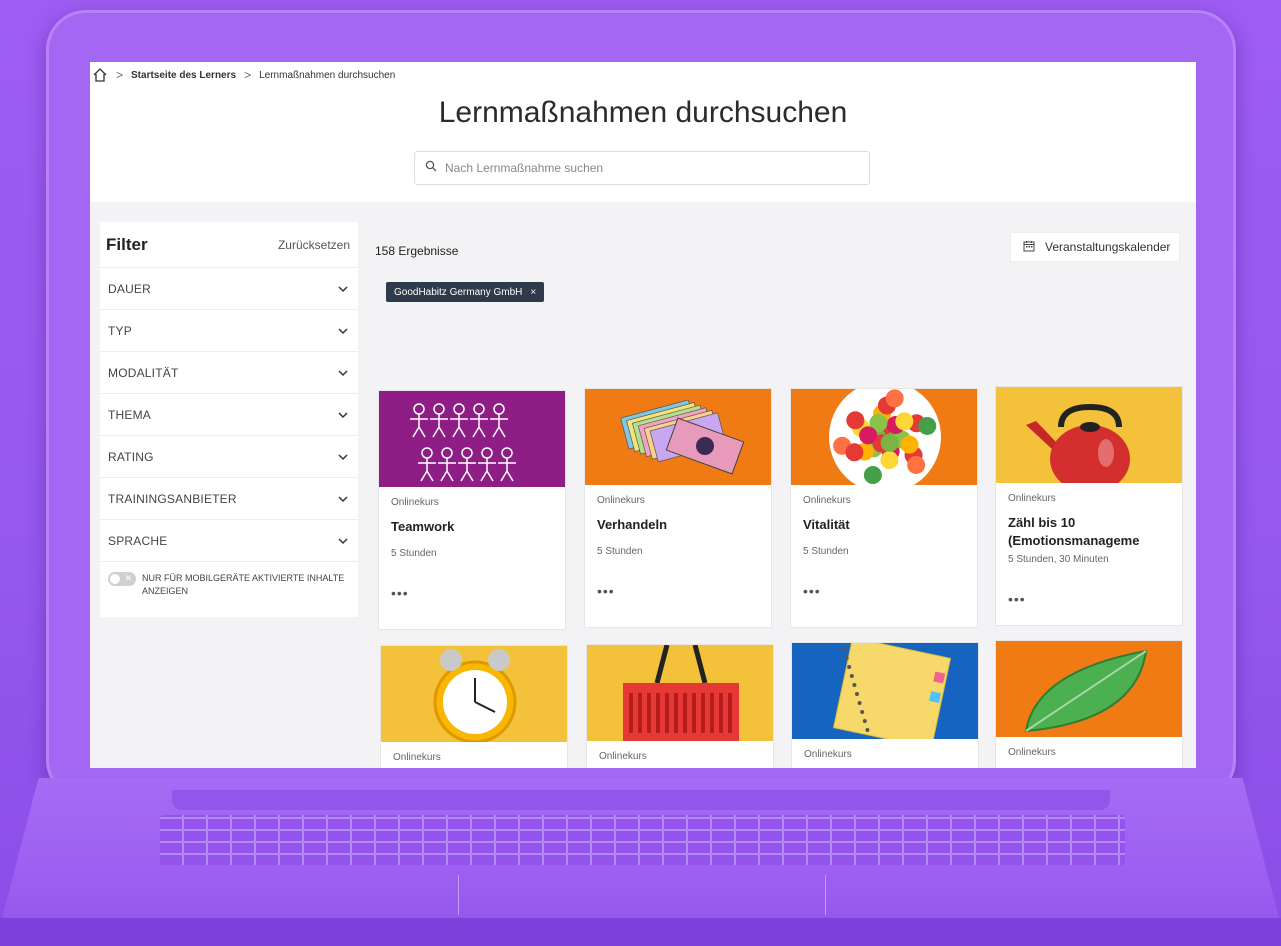 The height and width of the screenshot is (946, 1281). Describe the element at coordinates (641, 800) in the screenshot. I see `laptop-hinge` at that location.